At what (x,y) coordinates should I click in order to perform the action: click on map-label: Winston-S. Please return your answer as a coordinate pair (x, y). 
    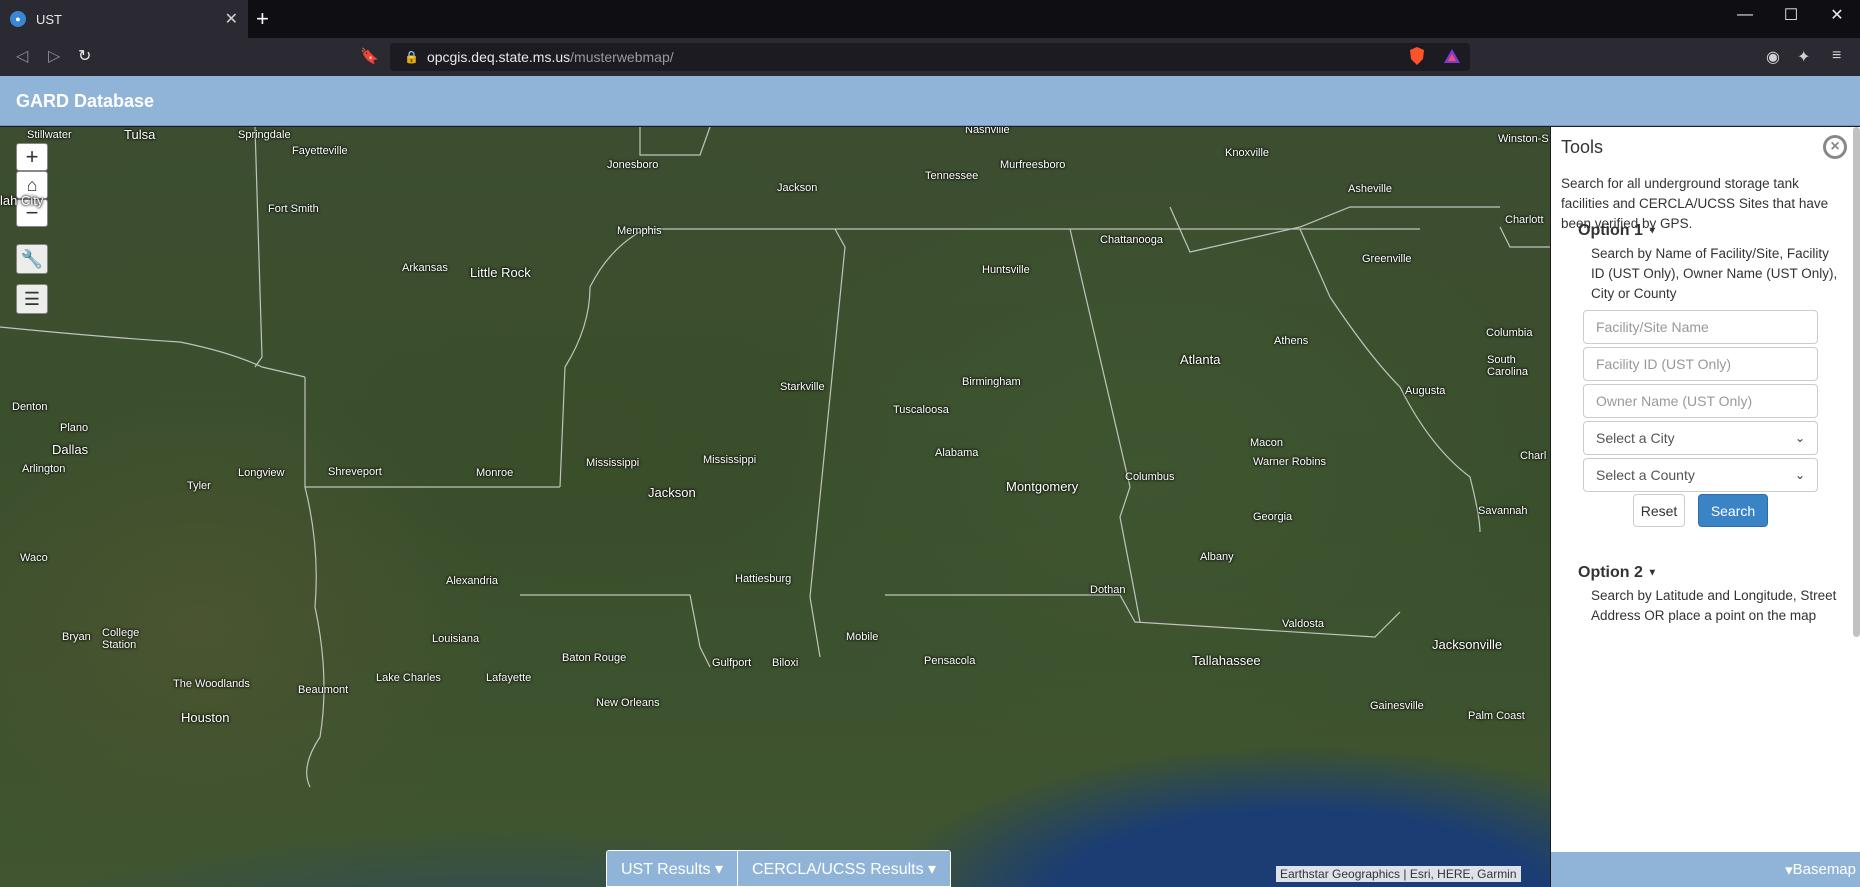
    Looking at the image, I should click on (1523, 139).